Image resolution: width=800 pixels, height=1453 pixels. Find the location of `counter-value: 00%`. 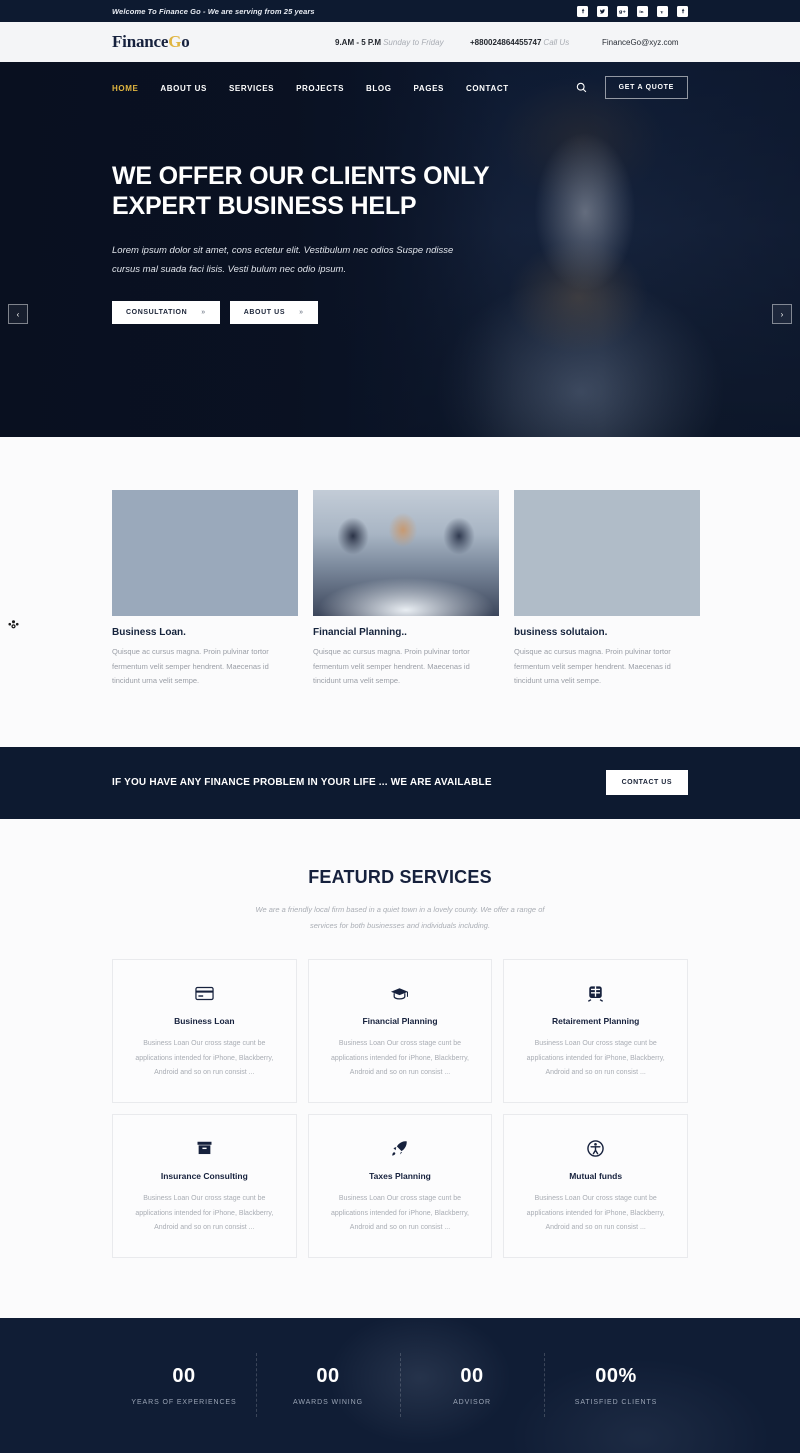

counter-value: 00% is located at coordinates (616, 1376).